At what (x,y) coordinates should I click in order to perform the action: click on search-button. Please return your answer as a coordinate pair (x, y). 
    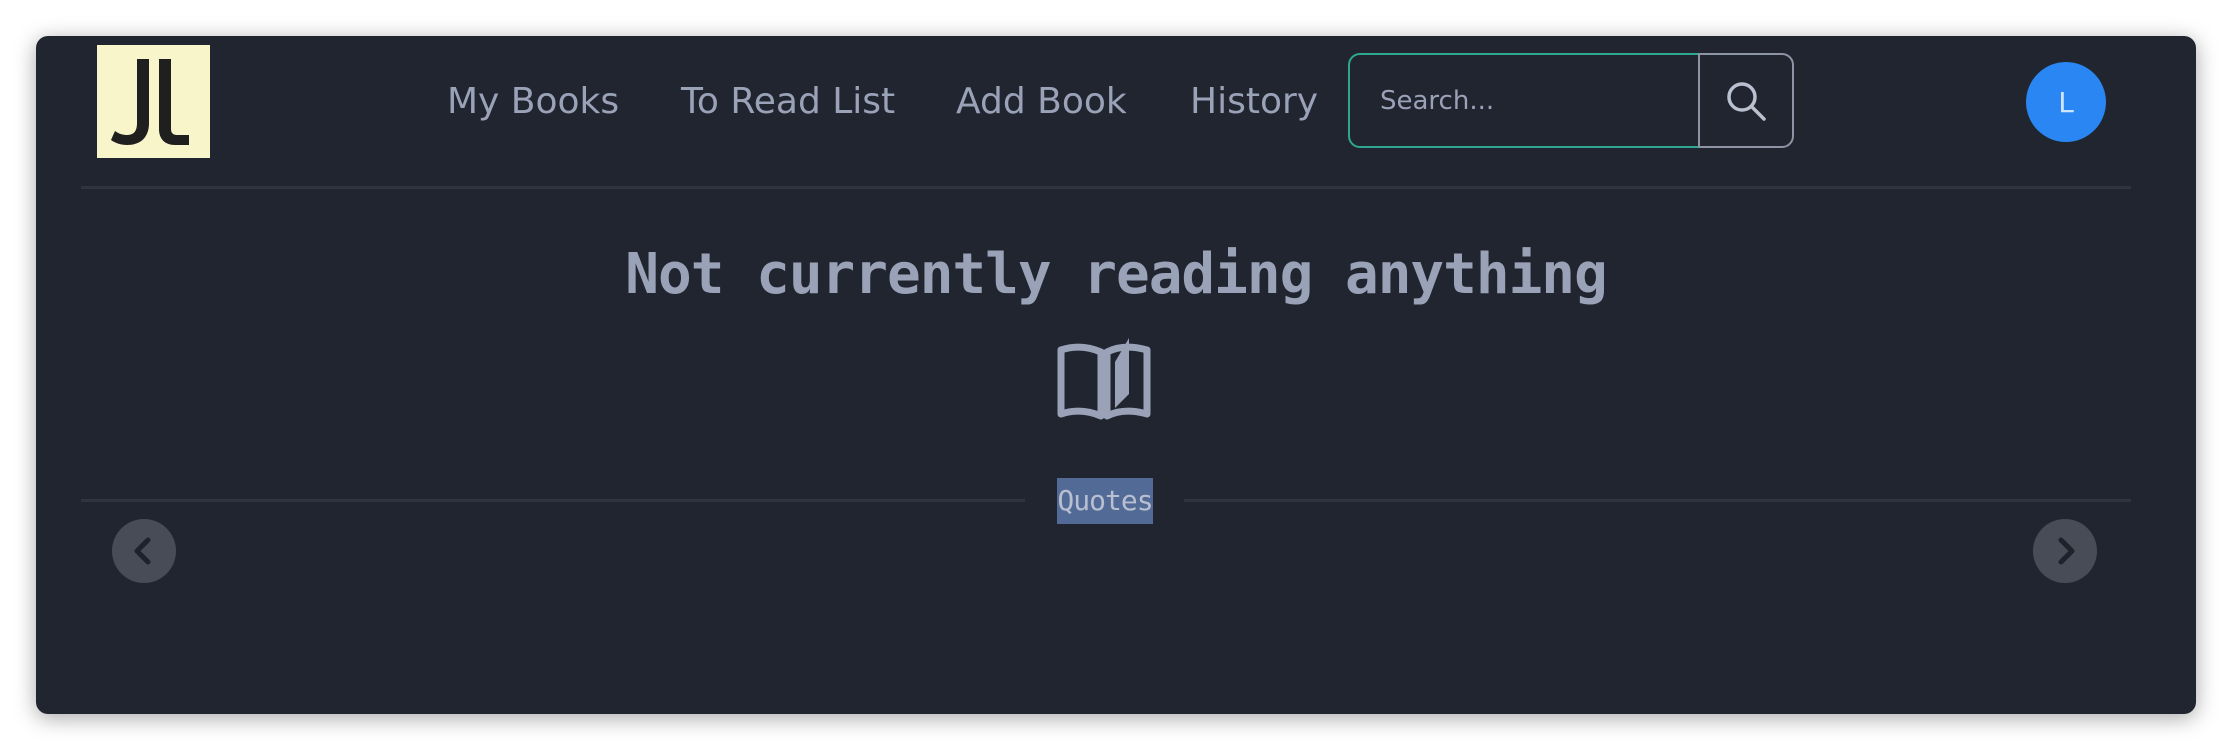
    Looking at the image, I should click on (1746, 100).